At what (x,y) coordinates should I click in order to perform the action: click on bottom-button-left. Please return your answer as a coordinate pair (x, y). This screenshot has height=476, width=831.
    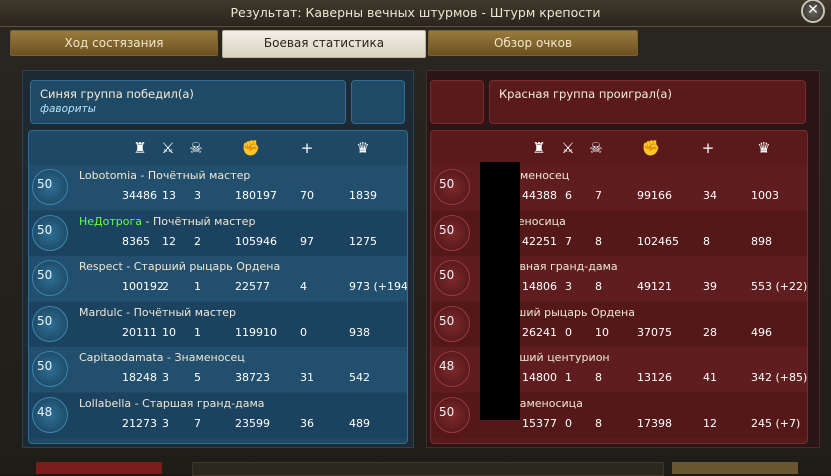
    Looking at the image, I should click on (99, 468).